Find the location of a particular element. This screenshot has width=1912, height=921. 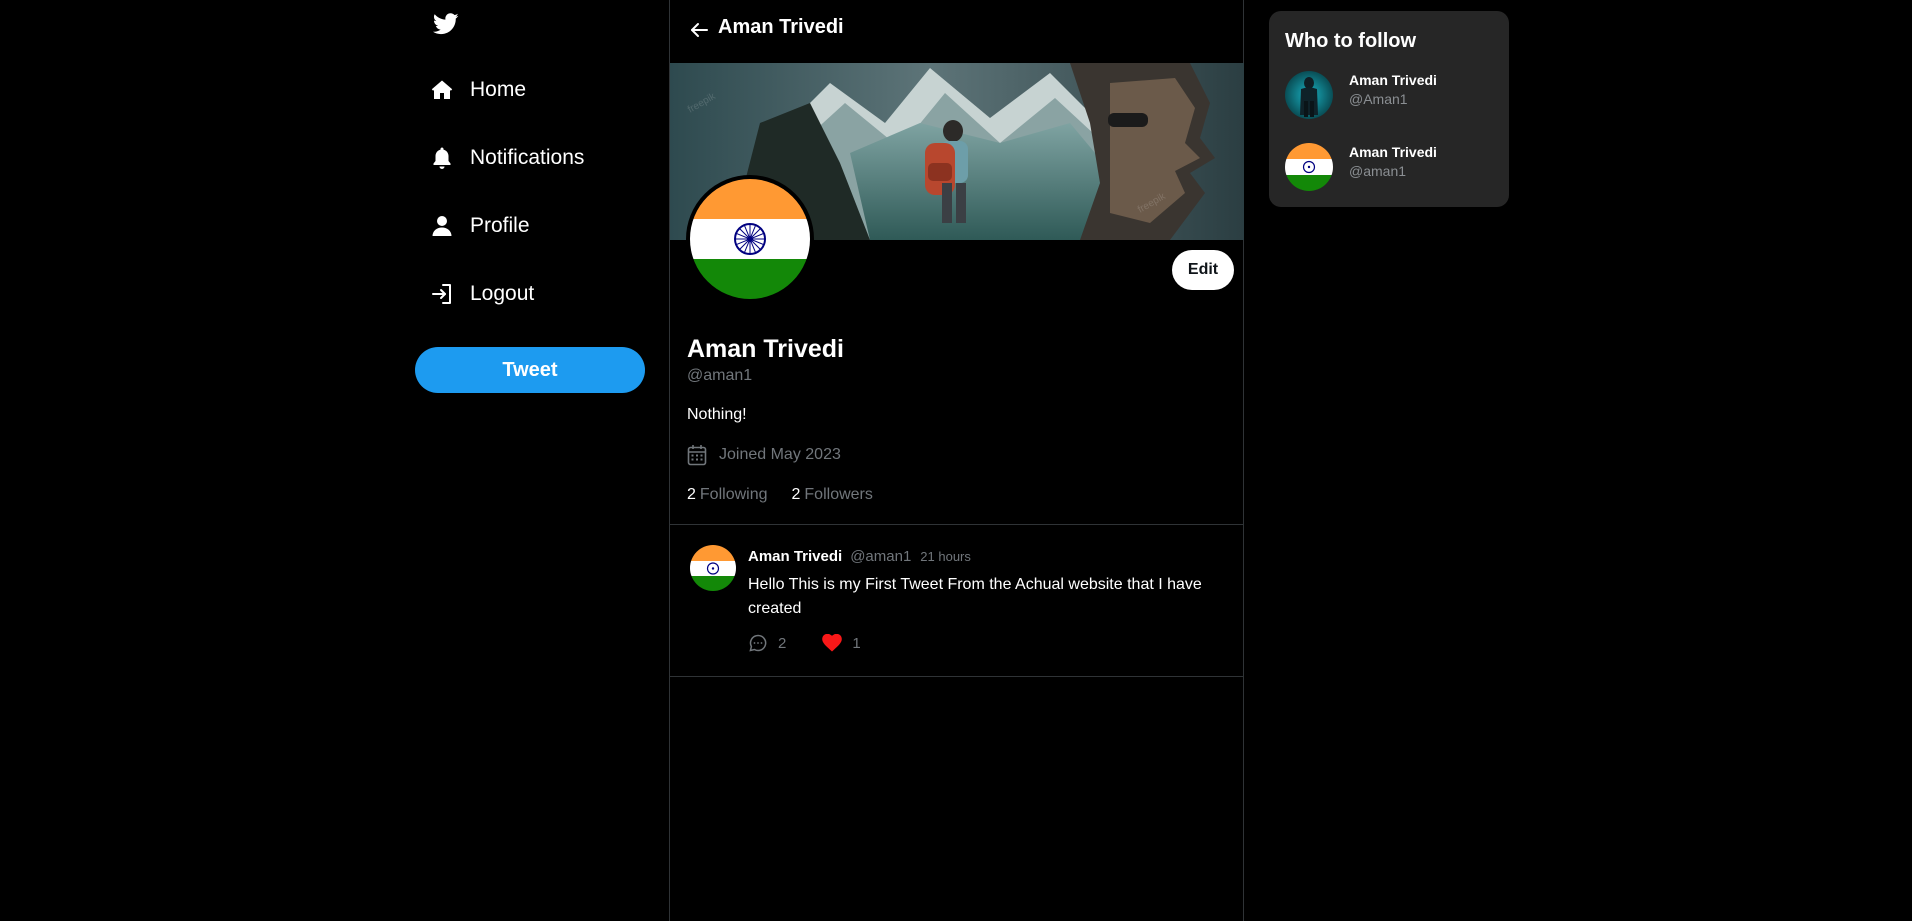

profile-name: Aman Trivedi is located at coordinates (765, 349).